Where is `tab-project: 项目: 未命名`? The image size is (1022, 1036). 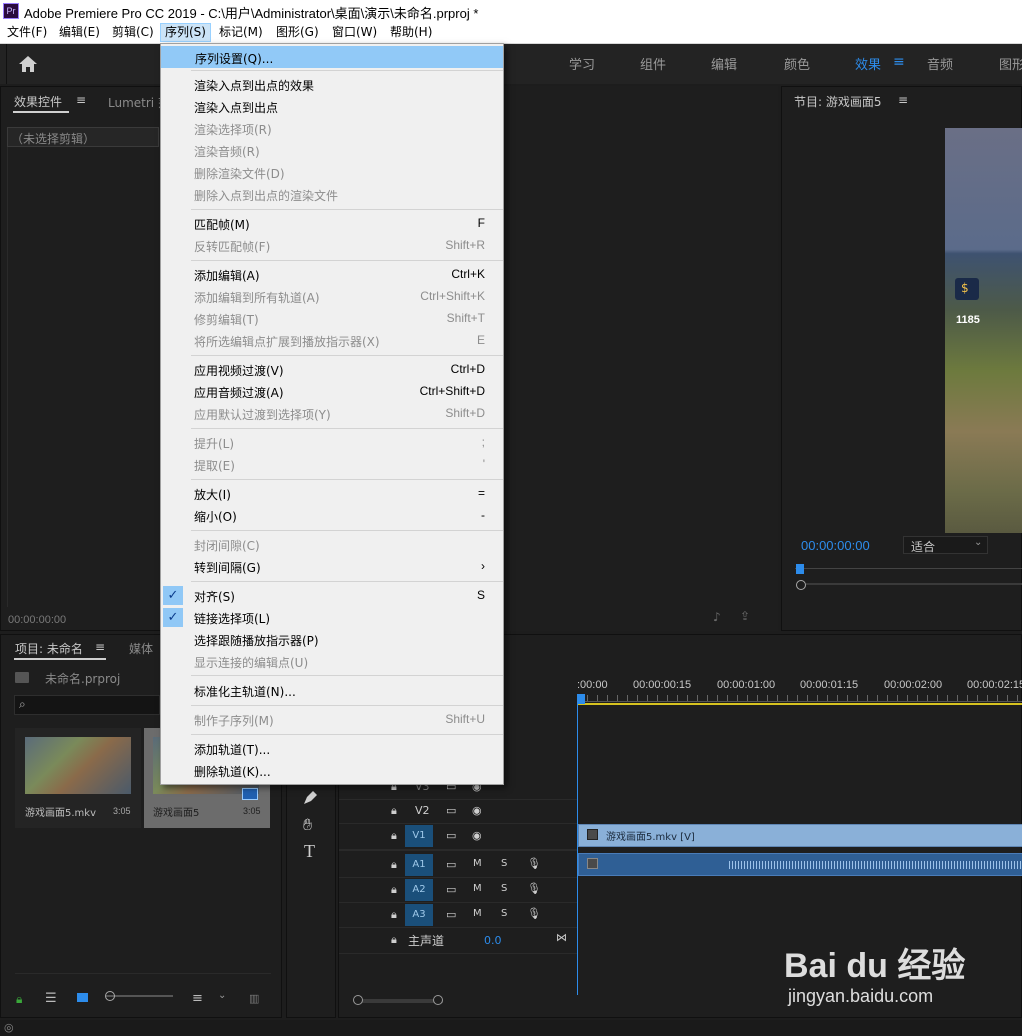 tab-project: 项目: 未命名 is located at coordinates (49, 648).